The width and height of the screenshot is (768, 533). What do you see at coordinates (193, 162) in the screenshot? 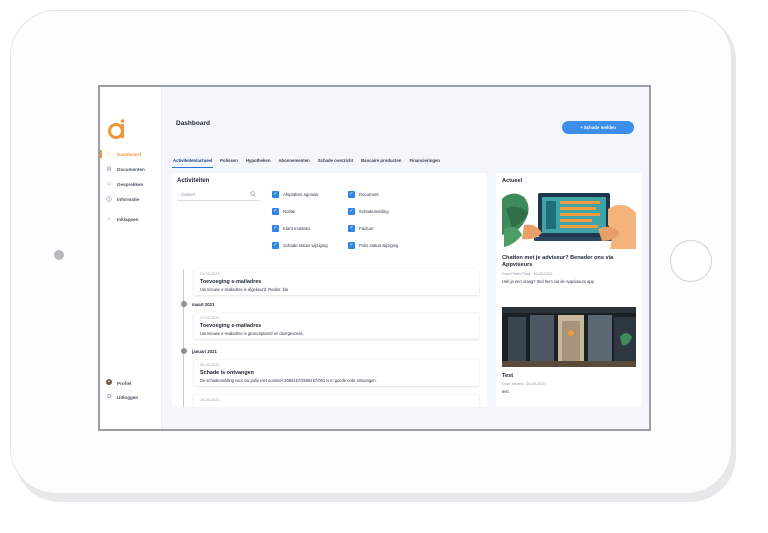
I see `tab-activiteiten: Activiteiten/actueel` at bounding box center [193, 162].